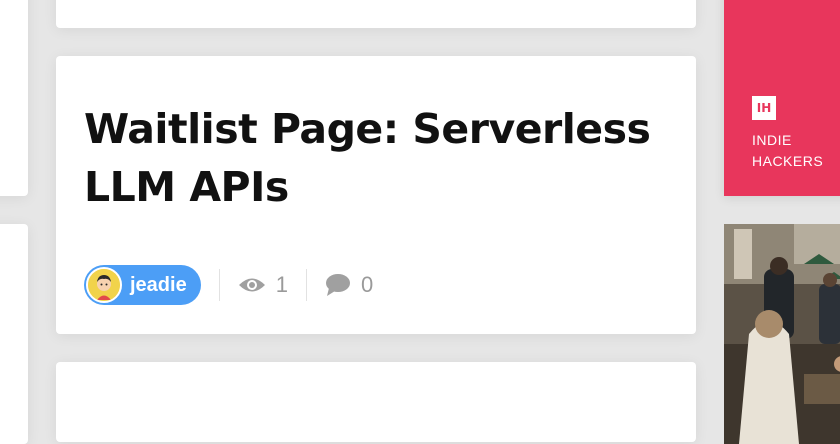  Describe the element at coordinates (367, 284) in the screenshot. I see `comments-count: 0` at that location.